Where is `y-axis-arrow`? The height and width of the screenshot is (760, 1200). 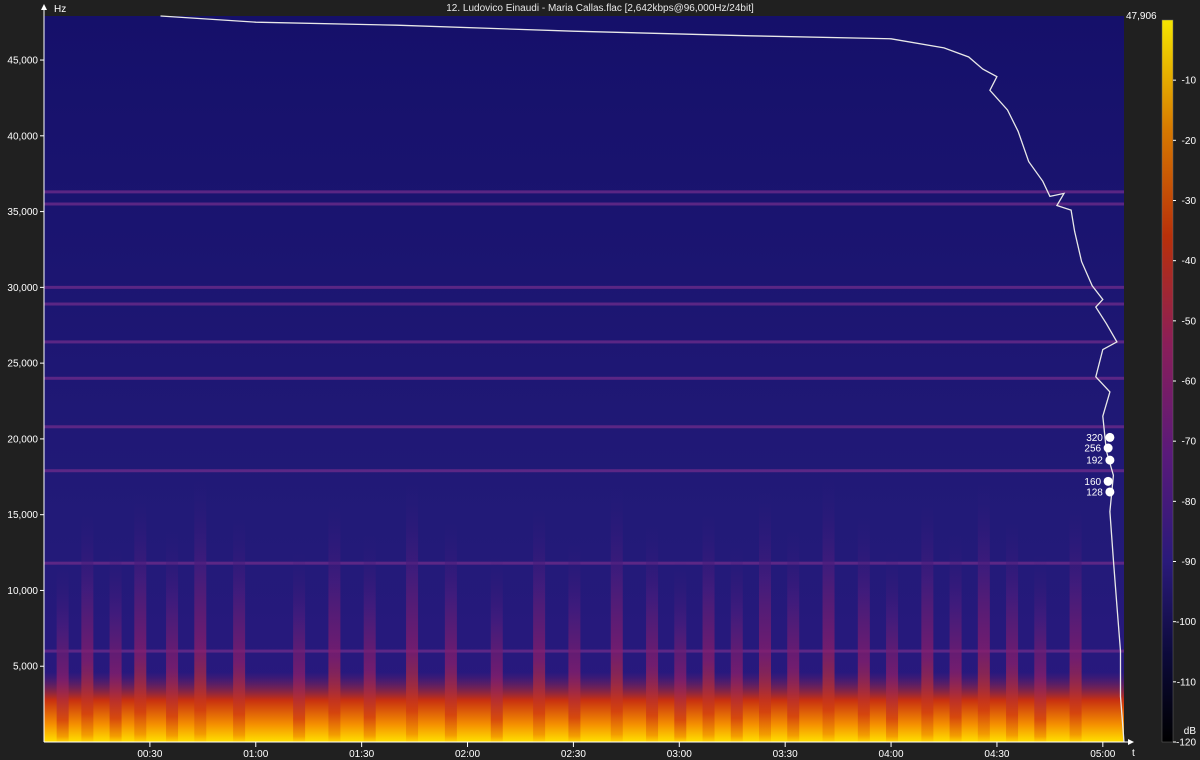
y-axis-arrow is located at coordinates (44, 7).